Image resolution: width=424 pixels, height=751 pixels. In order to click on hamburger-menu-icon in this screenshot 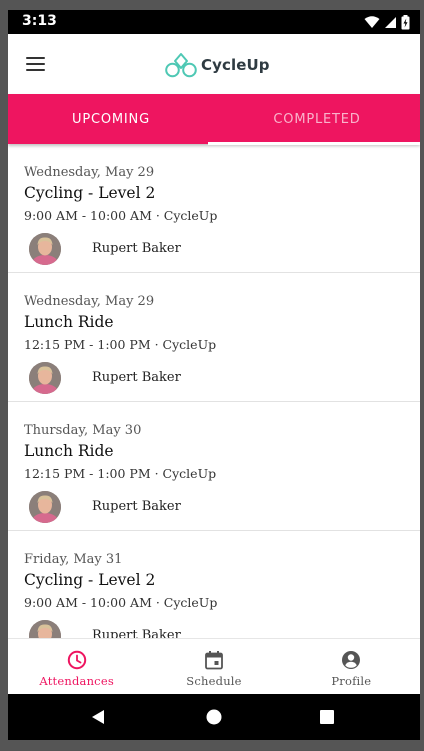, I will do `click(36, 64)`.